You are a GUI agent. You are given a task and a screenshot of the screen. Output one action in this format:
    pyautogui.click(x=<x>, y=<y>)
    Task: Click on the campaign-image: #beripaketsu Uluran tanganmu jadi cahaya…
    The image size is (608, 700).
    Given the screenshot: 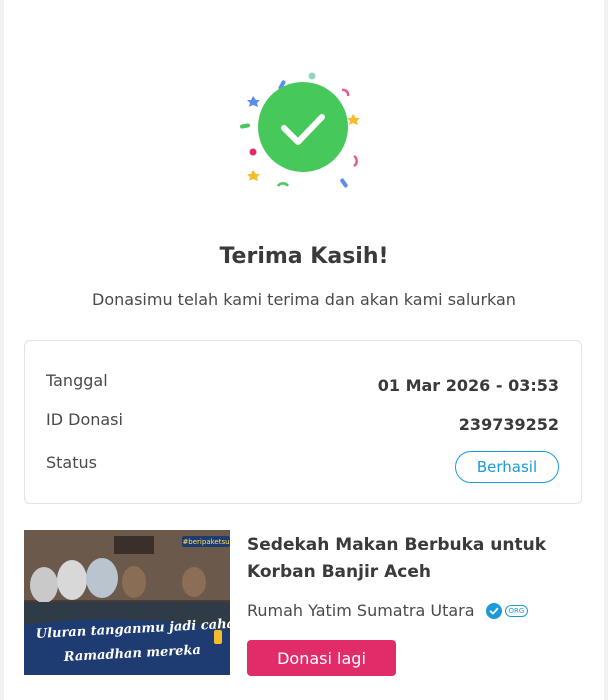 What is the action you would take?
    pyautogui.click(x=127, y=602)
    